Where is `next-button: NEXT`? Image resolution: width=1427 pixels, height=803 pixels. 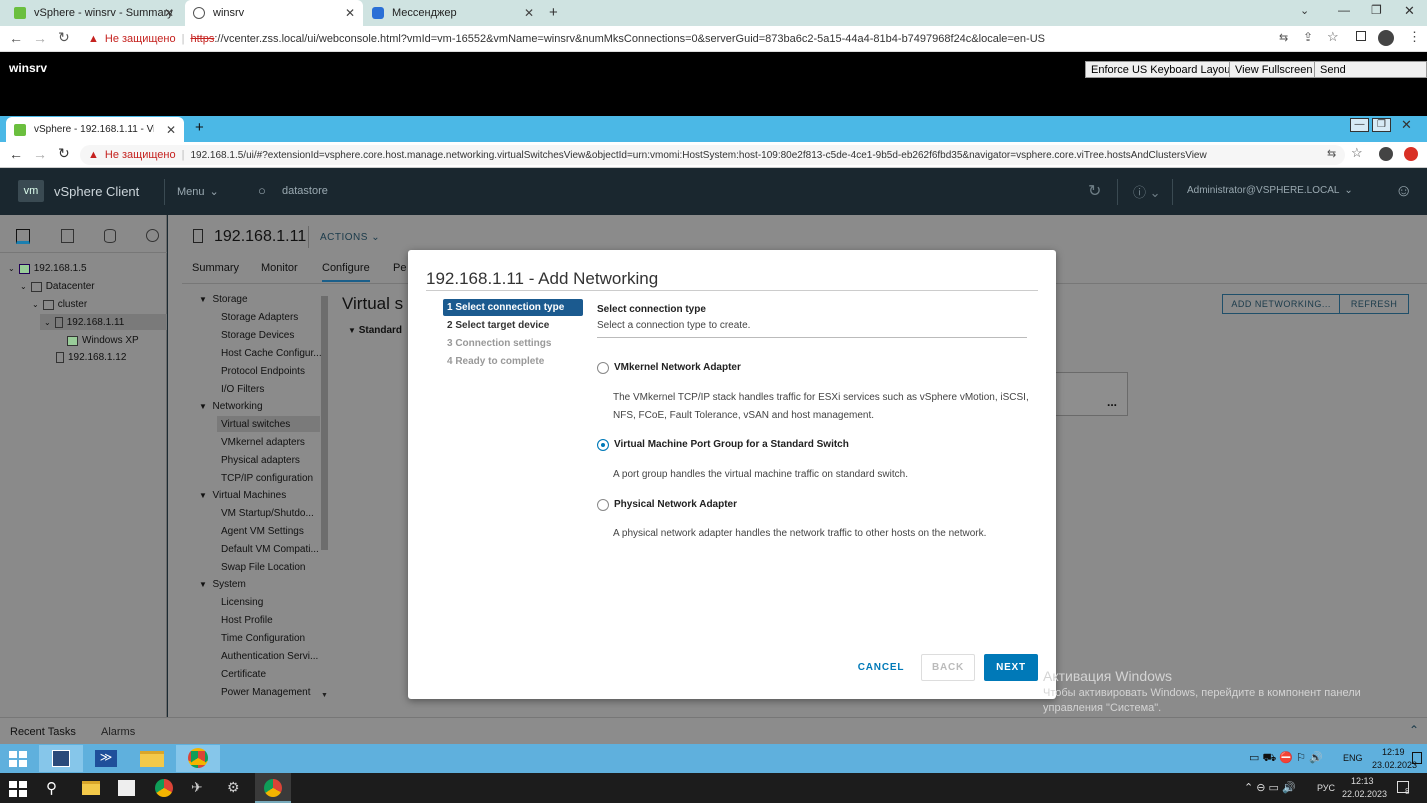 next-button: NEXT is located at coordinates (1011, 667).